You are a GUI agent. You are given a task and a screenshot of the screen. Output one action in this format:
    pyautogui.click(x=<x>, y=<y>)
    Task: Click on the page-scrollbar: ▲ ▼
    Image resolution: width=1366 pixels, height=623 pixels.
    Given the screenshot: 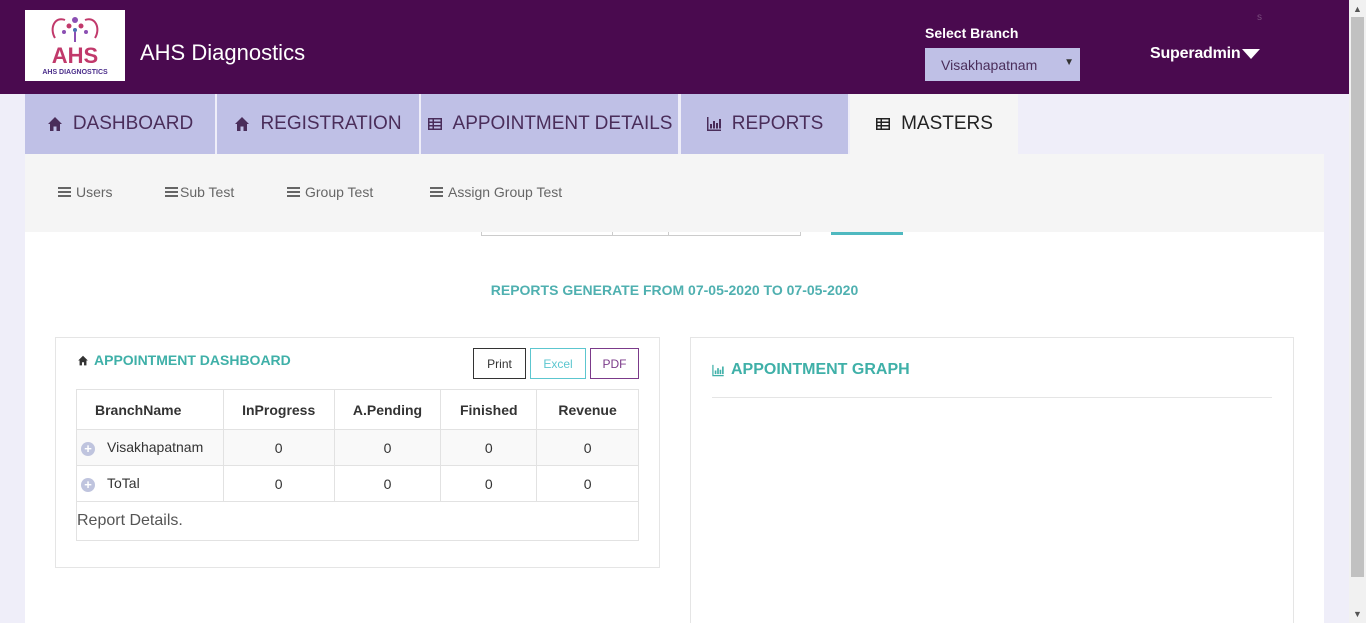 What is the action you would take?
    pyautogui.click(x=1357, y=311)
    